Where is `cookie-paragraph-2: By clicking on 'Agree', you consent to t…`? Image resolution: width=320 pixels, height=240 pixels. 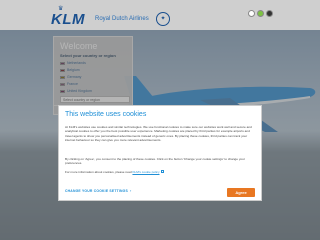
cookie-paragraph-2: By clicking on 'Agree', you consent to t… is located at coordinates (155, 161).